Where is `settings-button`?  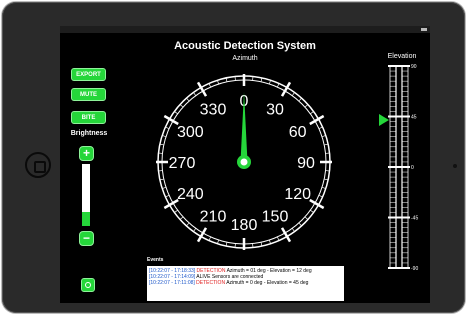
settings-button is located at coordinates (88, 285).